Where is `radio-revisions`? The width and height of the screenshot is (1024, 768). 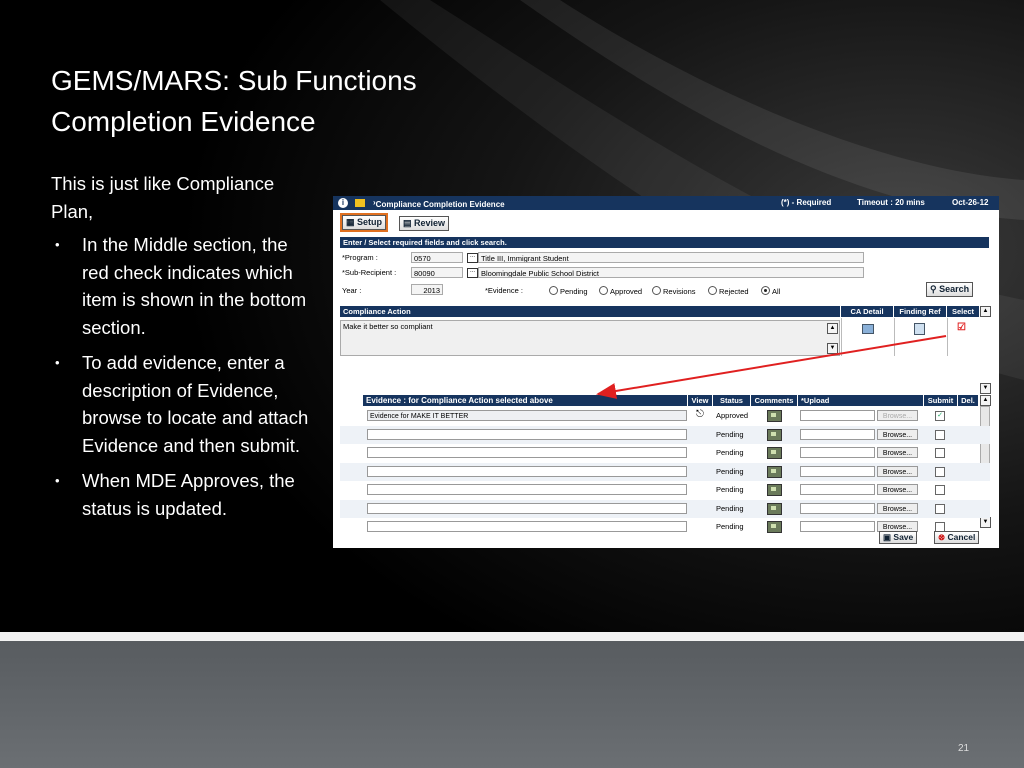
radio-revisions is located at coordinates (656, 290).